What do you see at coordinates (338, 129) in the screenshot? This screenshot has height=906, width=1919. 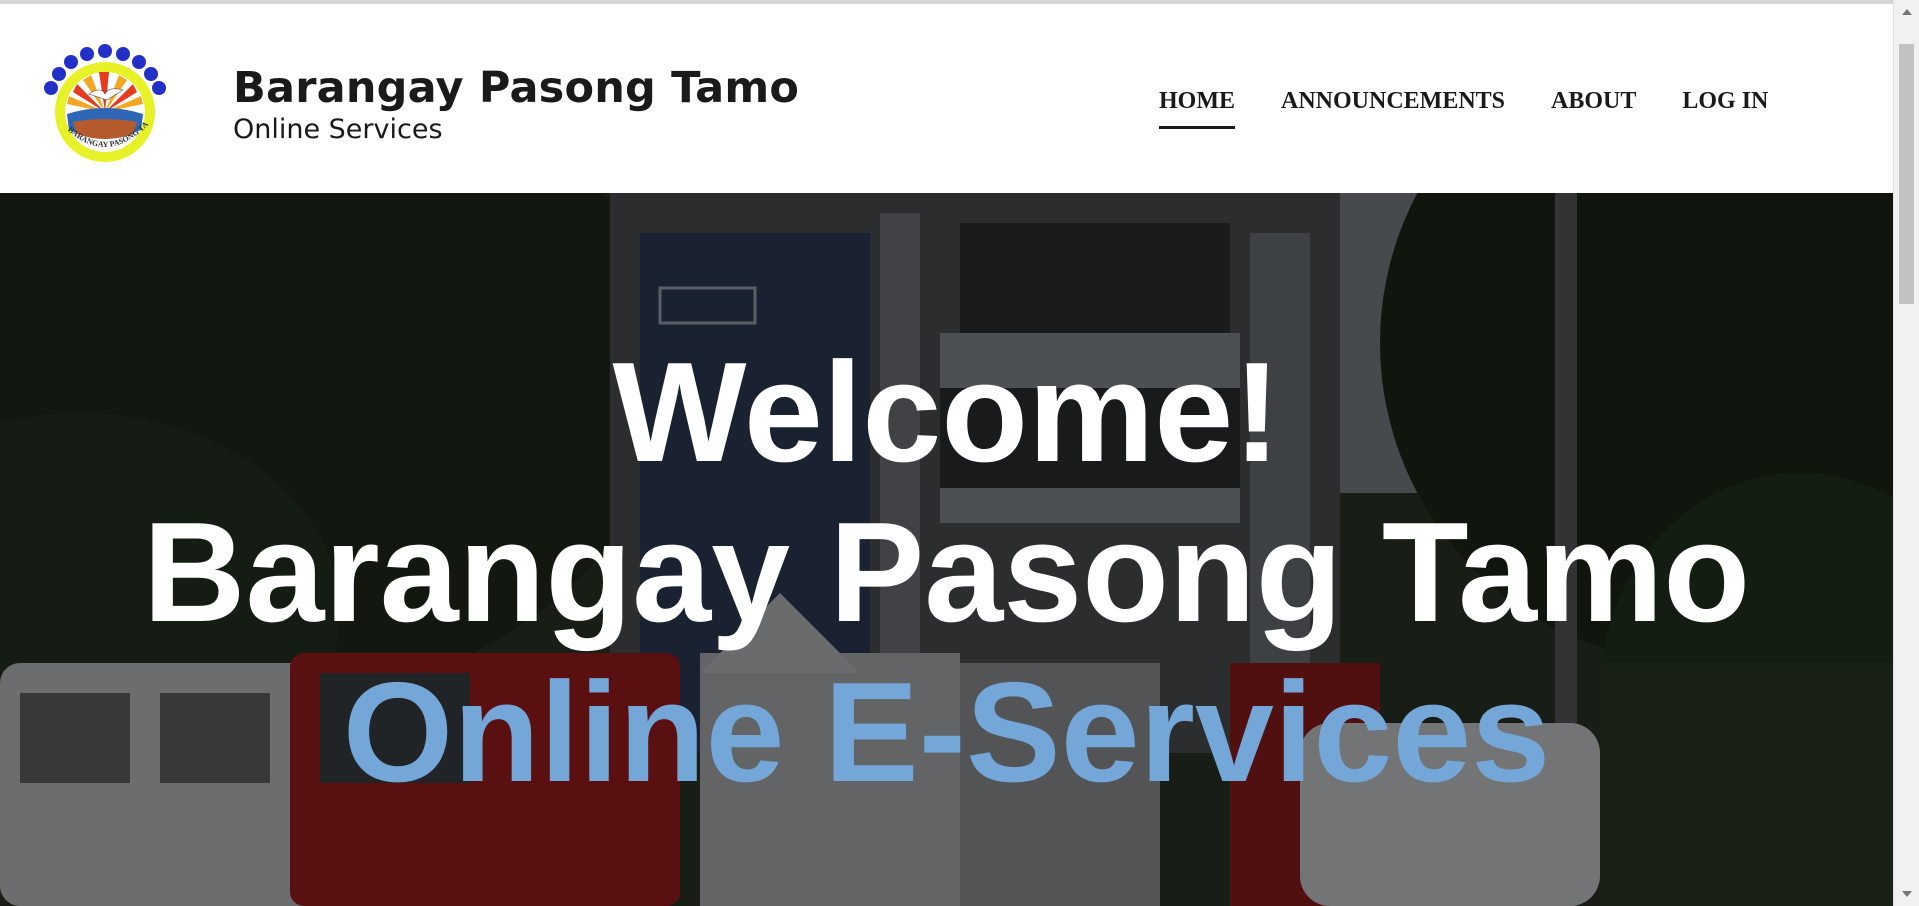 I see `brand-subtitle: Online Services` at bounding box center [338, 129].